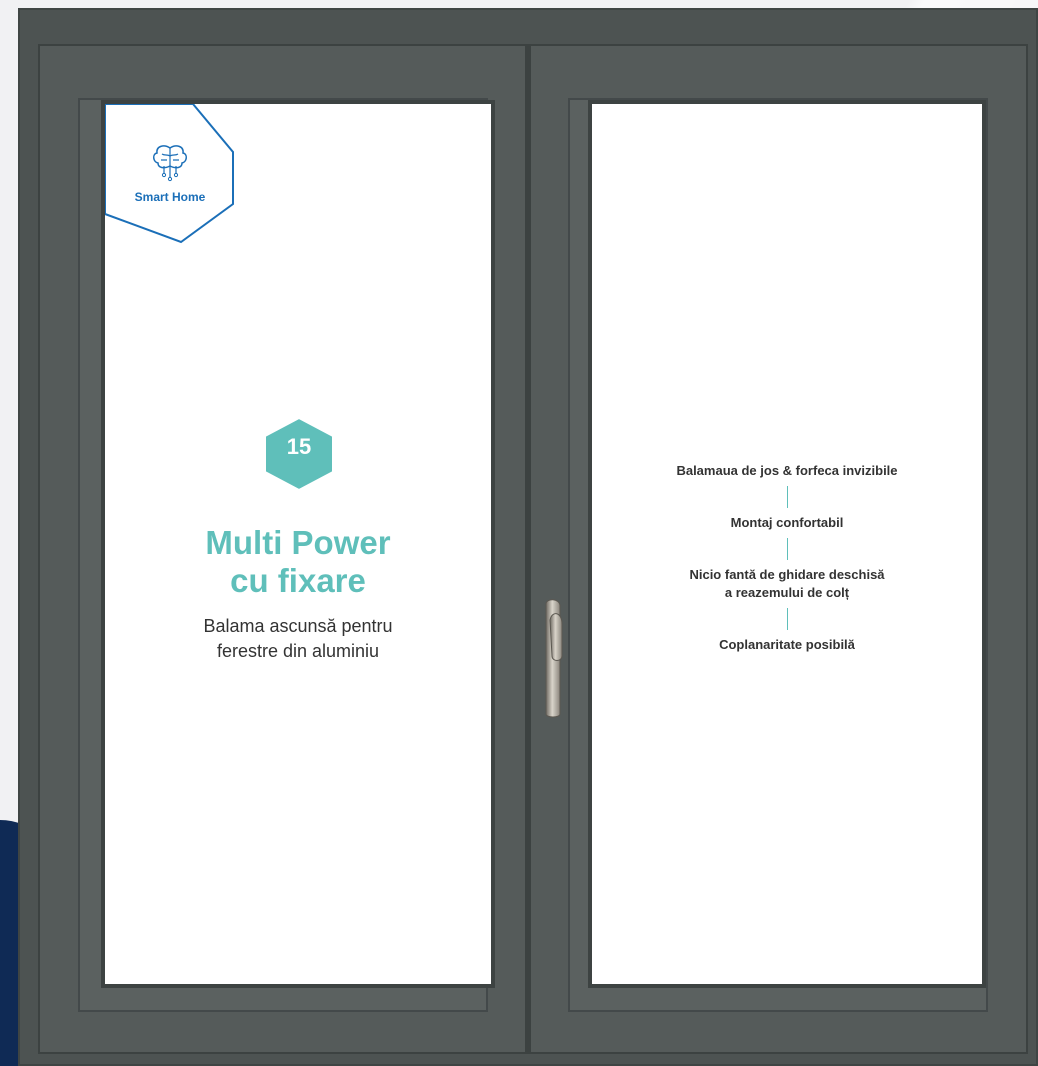 The image size is (1038, 1066). What do you see at coordinates (170, 163) in the screenshot?
I see `brain-circuit-icon` at bounding box center [170, 163].